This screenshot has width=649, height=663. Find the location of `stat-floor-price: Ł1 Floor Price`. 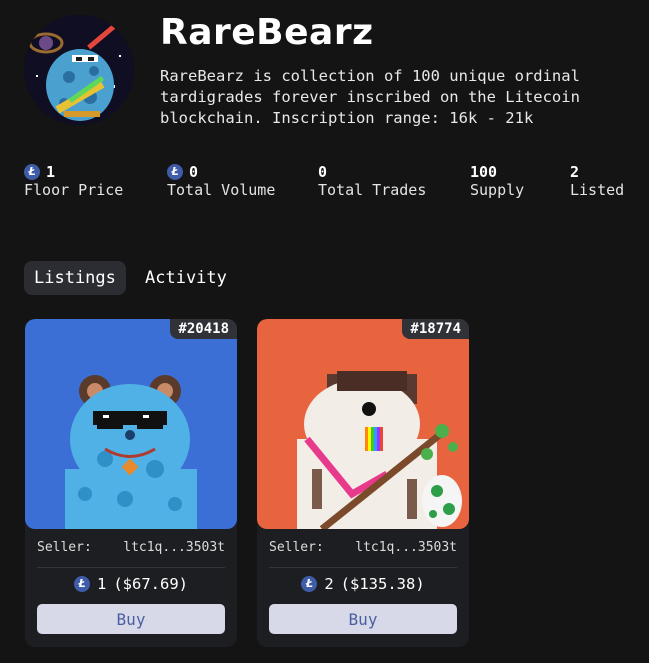

stat-floor-price: Ł1 Floor Price is located at coordinates (73, 181).